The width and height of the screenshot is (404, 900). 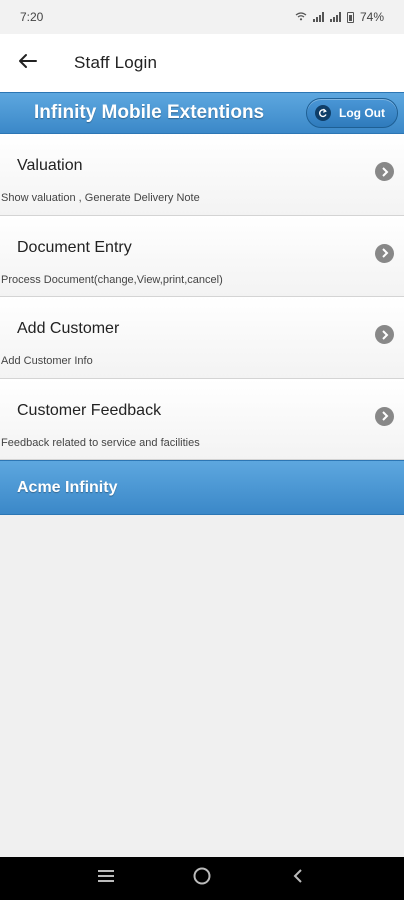 What do you see at coordinates (67, 487) in the screenshot?
I see `footer-text: Acme Infinity` at bounding box center [67, 487].